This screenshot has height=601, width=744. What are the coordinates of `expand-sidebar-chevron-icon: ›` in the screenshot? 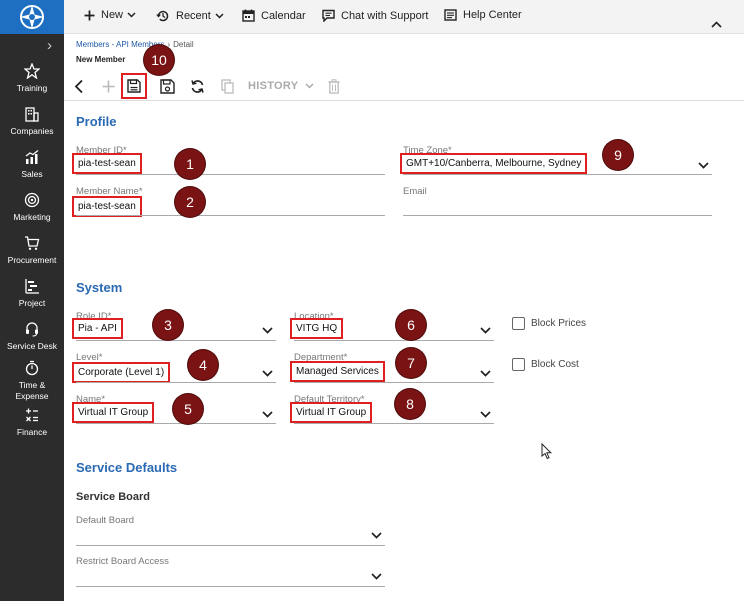 It's located at (49, 45).